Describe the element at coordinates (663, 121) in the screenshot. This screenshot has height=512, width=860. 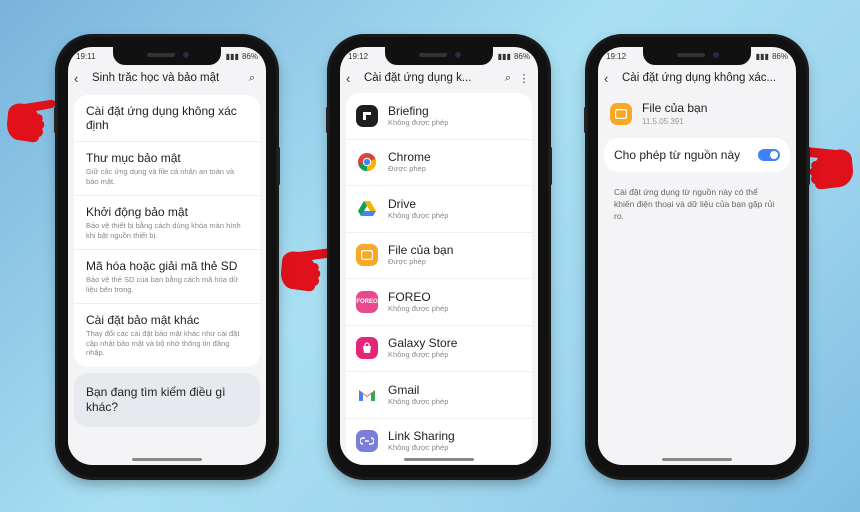
I see `app-version: 11.5.05.391` at that location.